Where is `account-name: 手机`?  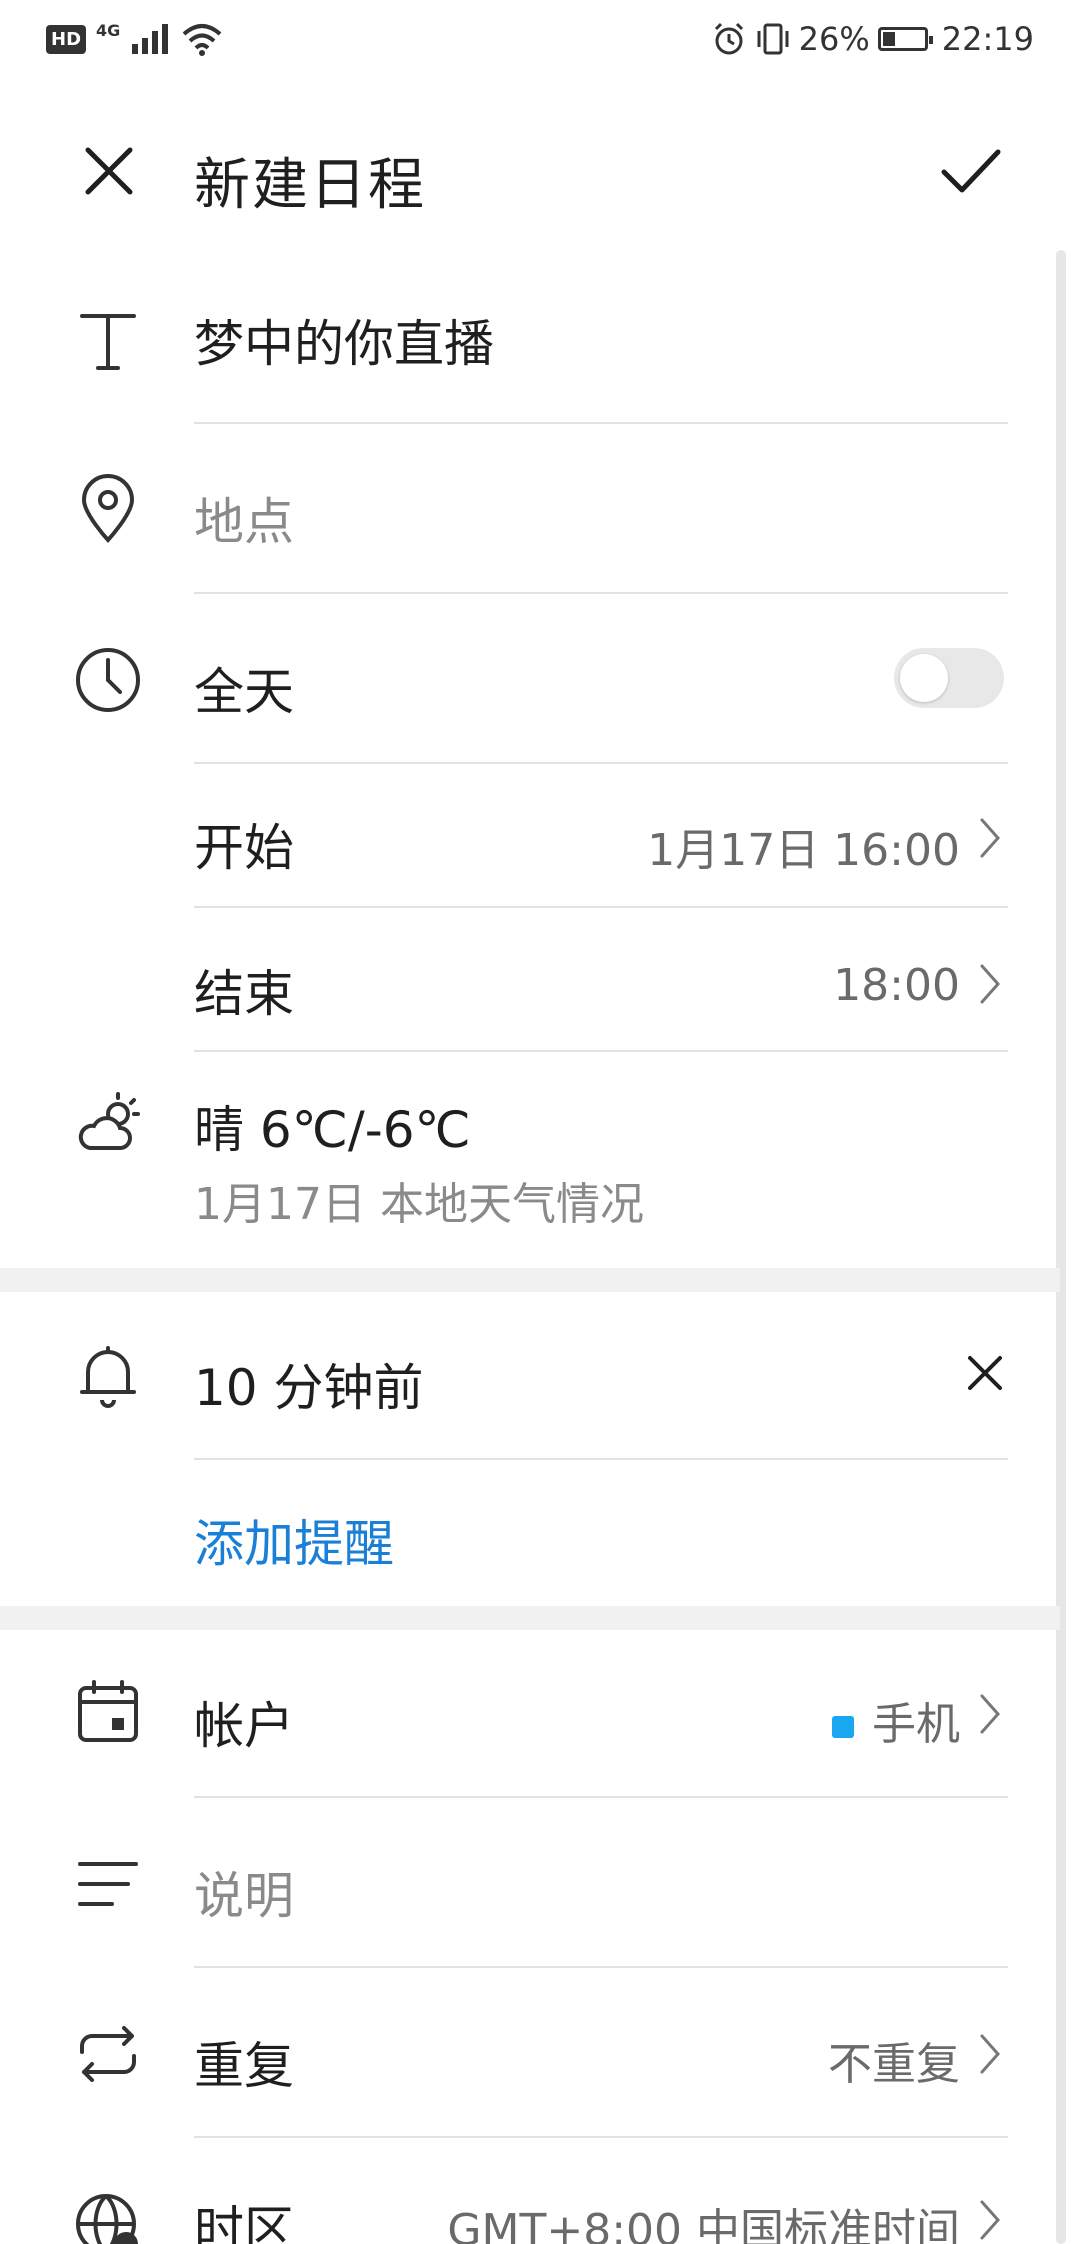
account-name: 手机 is located at coordinates (916, 1724).